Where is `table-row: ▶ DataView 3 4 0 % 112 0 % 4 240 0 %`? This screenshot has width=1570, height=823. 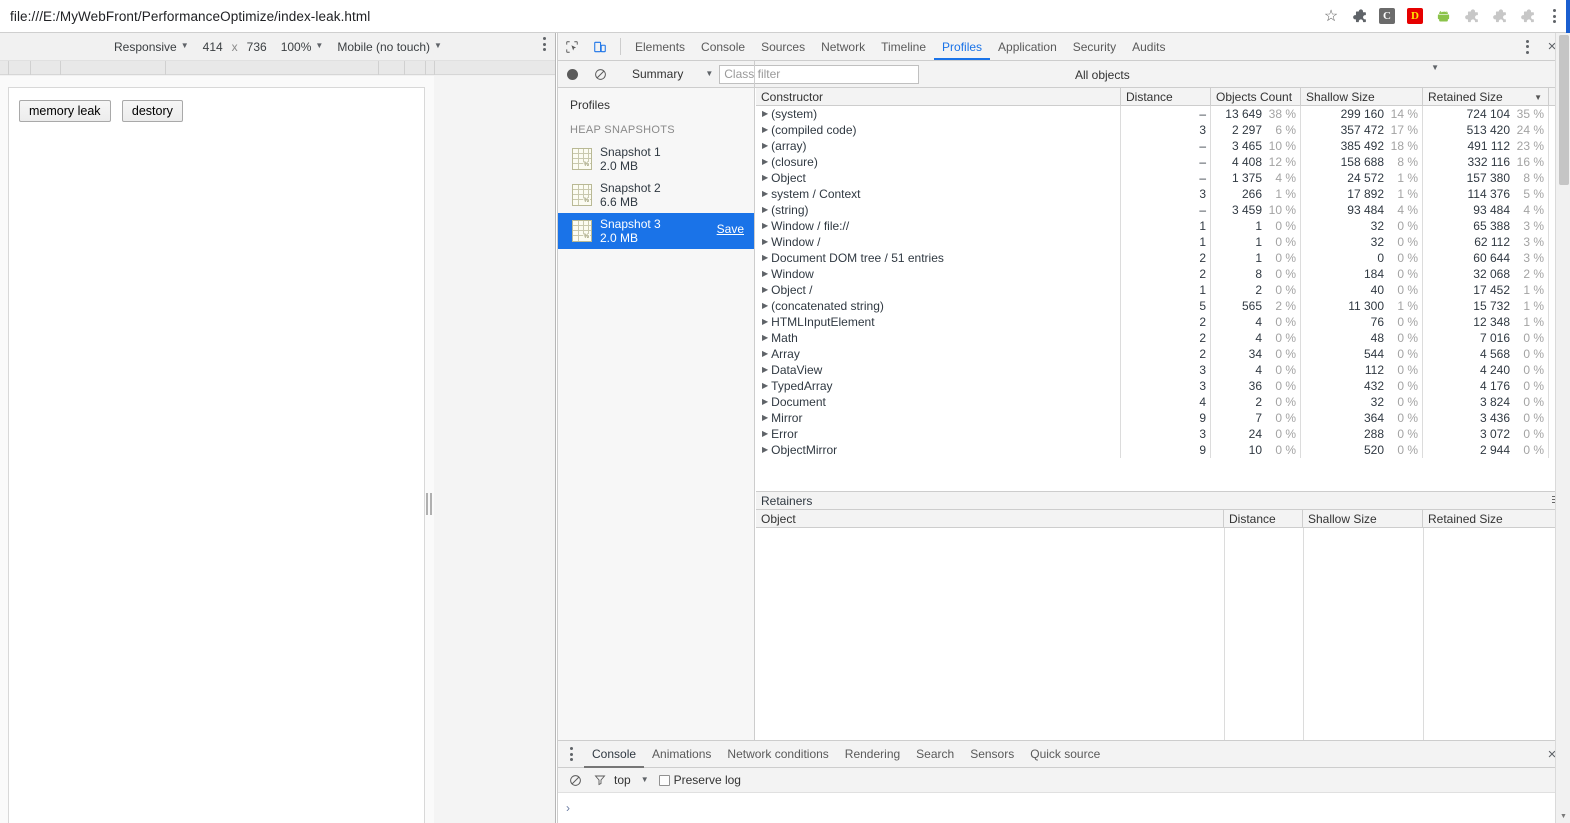 table-row: ▶ DataView 3 4 0 % 112 0 % 4 240 0 % is located at coordinates (1163, 370).